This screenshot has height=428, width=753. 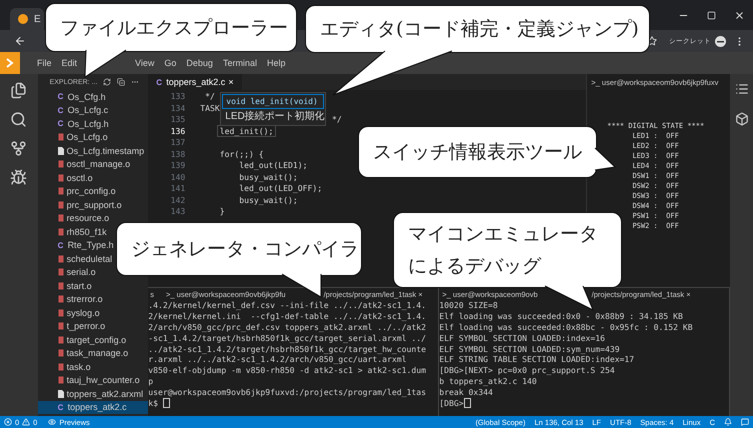 What do you see at coordinates (178, 107) in the screenshot?
I see `line-number: 134` at bounding box center [178, 107].